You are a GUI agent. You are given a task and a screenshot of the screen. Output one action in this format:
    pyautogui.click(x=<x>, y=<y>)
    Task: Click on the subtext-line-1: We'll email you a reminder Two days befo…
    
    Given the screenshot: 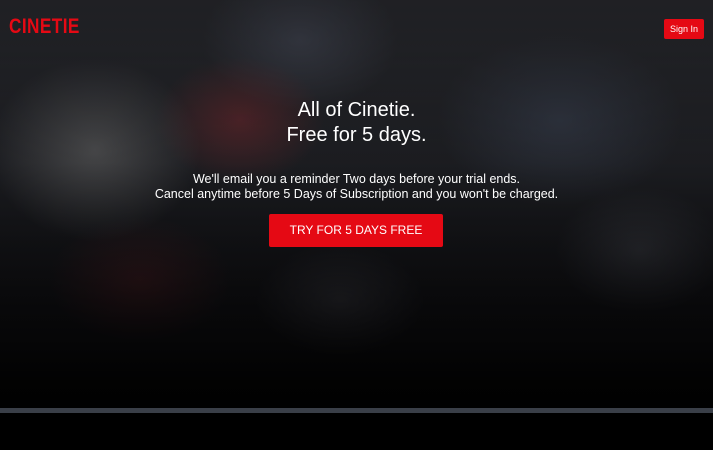 What is the action you would take?
    pyautogui.click(x=356, y=179)
    